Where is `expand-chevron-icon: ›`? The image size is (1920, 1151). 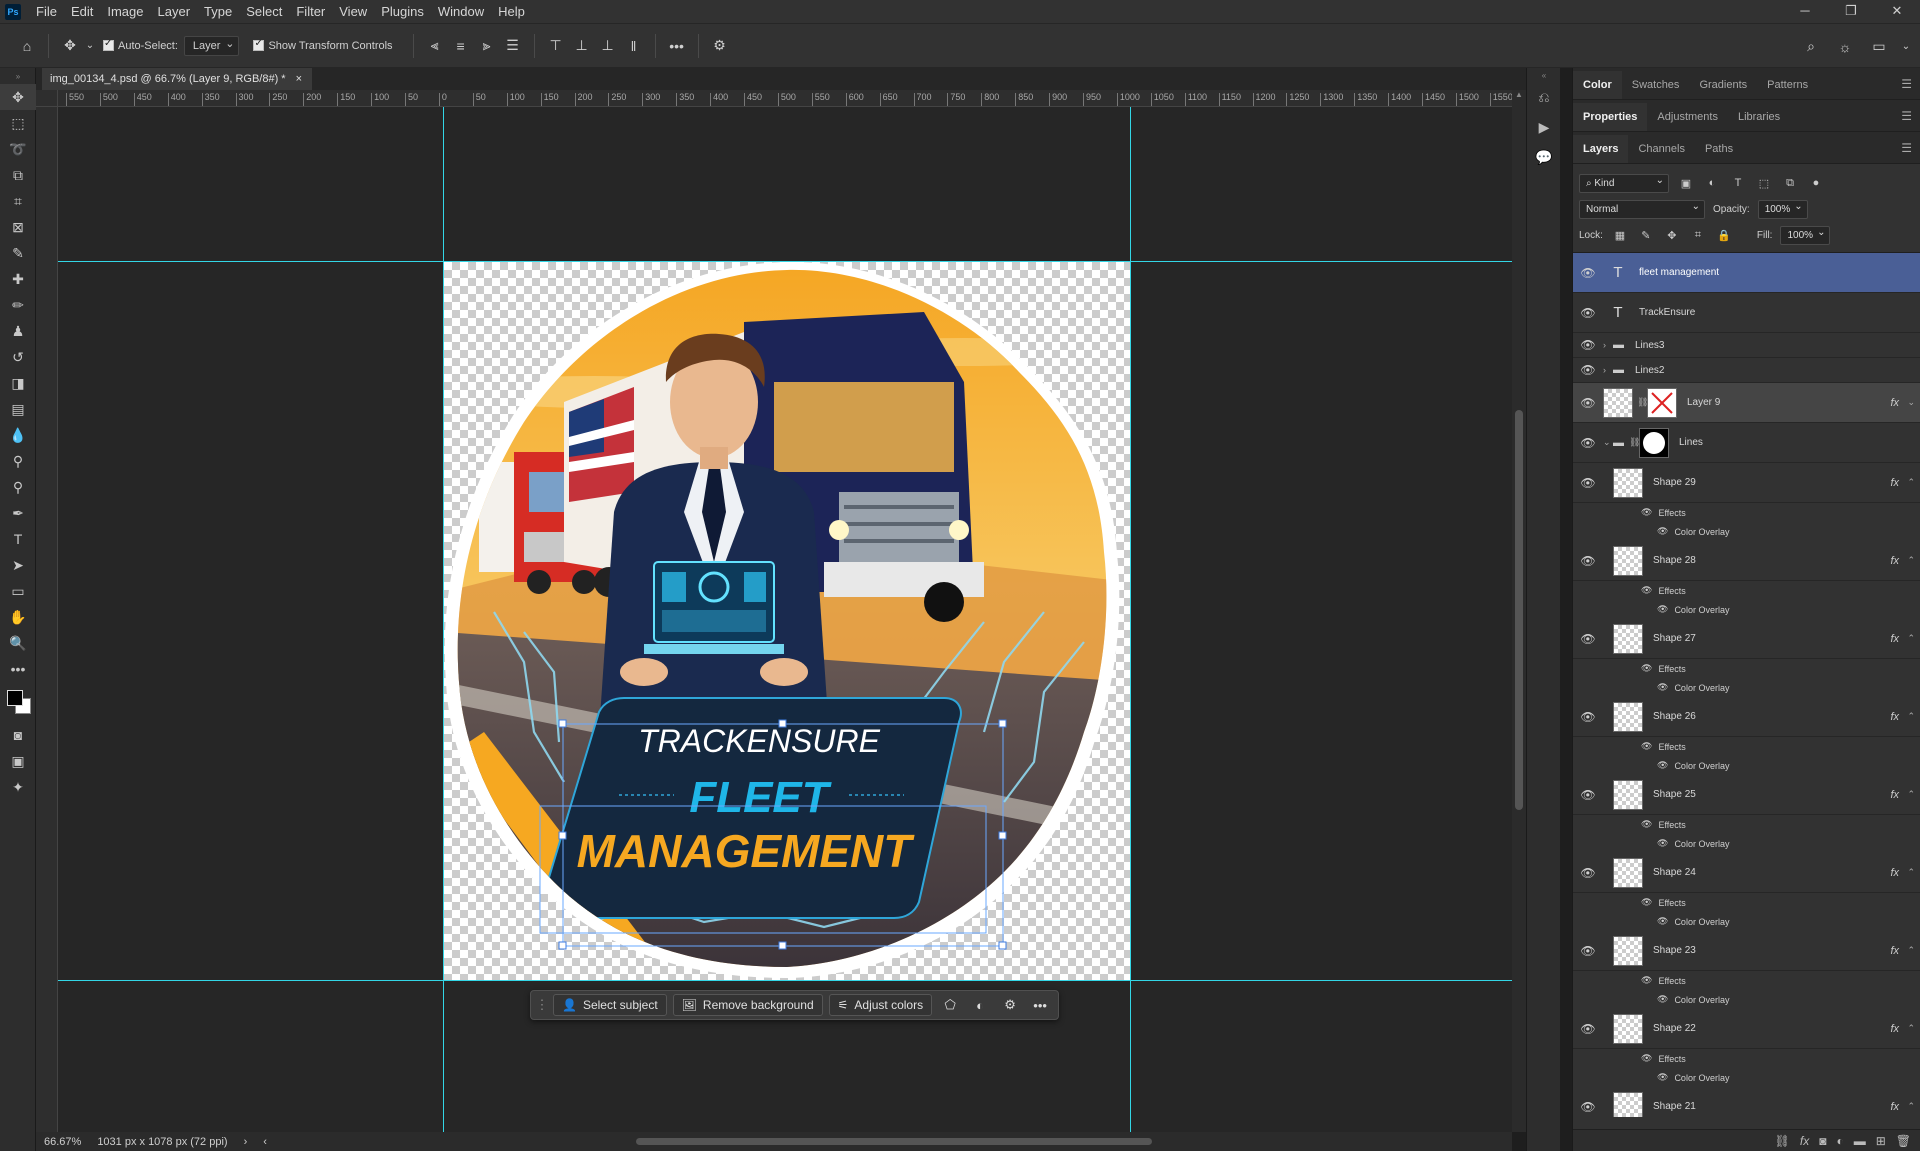 expand-chevron-icon: › is located at coordinates (1608, 370).